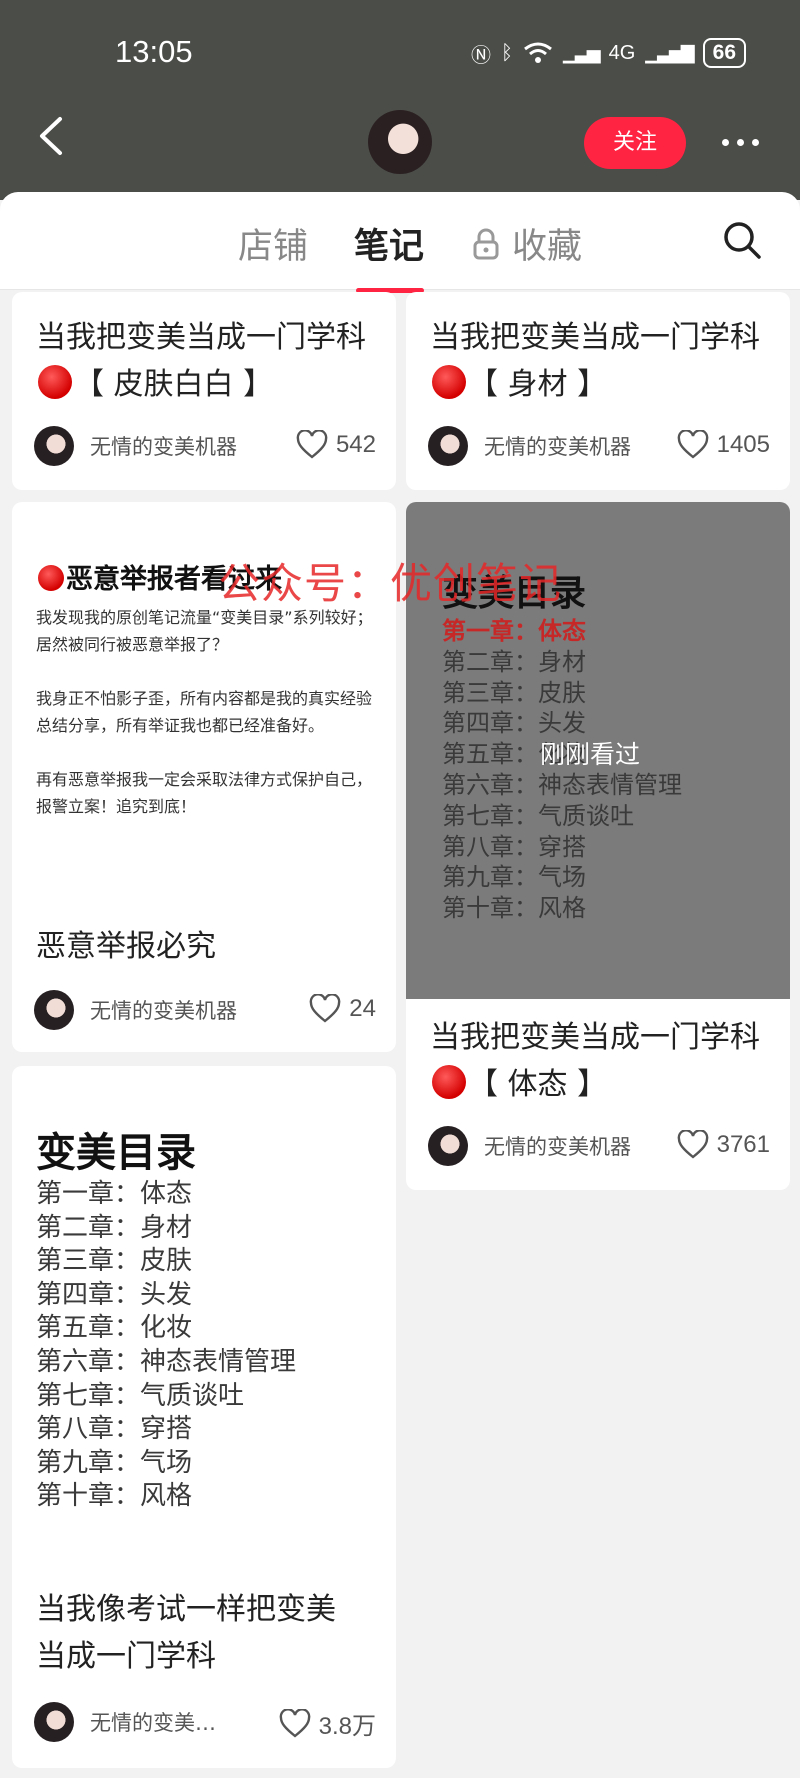 Image resolution: width=800 pixels, height=1778 pixels. Describe the element at coordinates (126, 946) in the screenshot. I see `note-title: 恶意举报必究` at that location.